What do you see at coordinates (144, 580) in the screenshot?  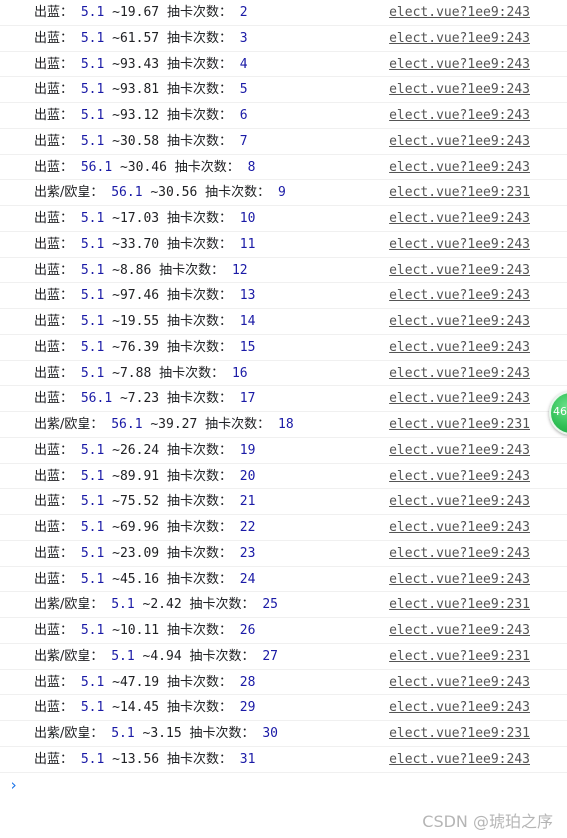 I see `console-message: 出蓝： 5.1 ~45.16 抽卡次数： 24` at bounding box center [144, 580].